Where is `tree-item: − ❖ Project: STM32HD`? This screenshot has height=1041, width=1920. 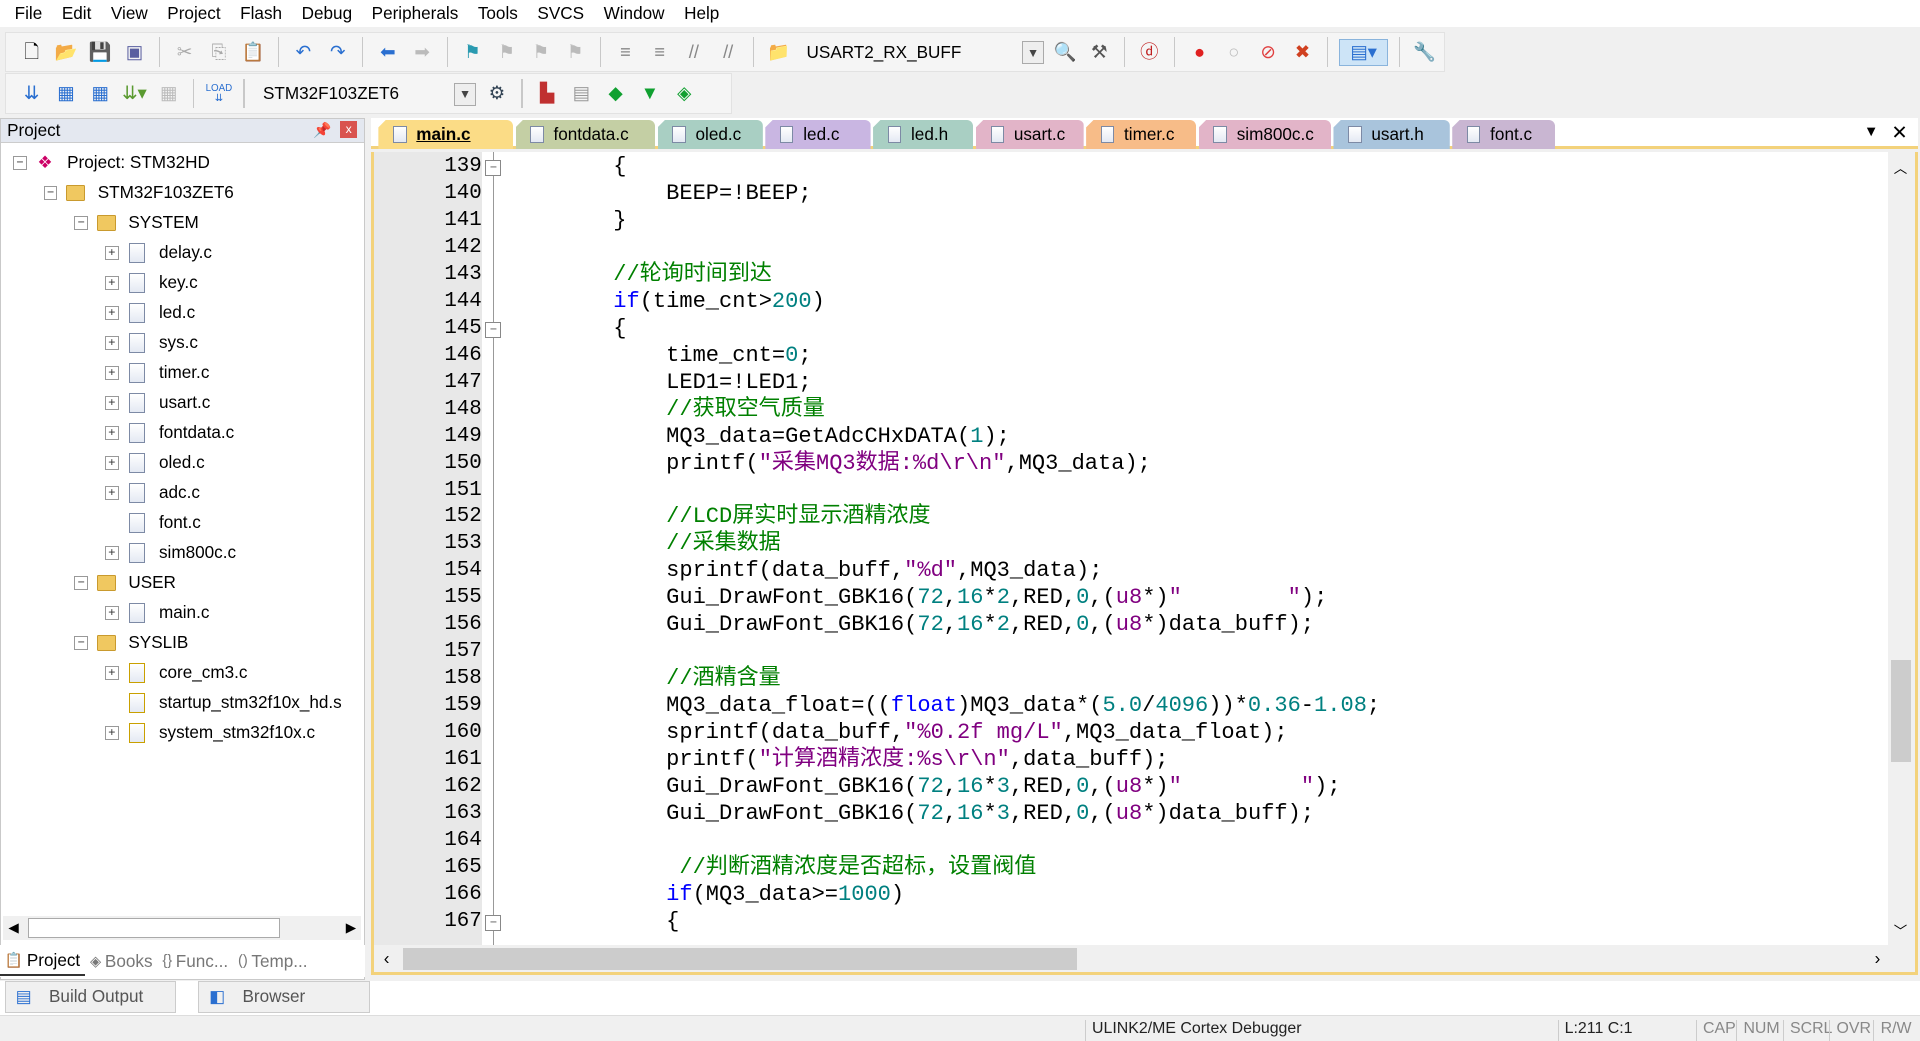
tree-item: − ❖ Project: STM32HD is located at coordinates (182, 163).